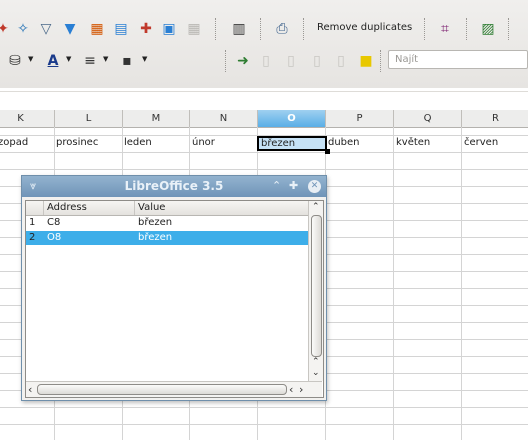 This screenshot has width=528, height=440. I want to click on column-header-r: R, so click(495, 118).